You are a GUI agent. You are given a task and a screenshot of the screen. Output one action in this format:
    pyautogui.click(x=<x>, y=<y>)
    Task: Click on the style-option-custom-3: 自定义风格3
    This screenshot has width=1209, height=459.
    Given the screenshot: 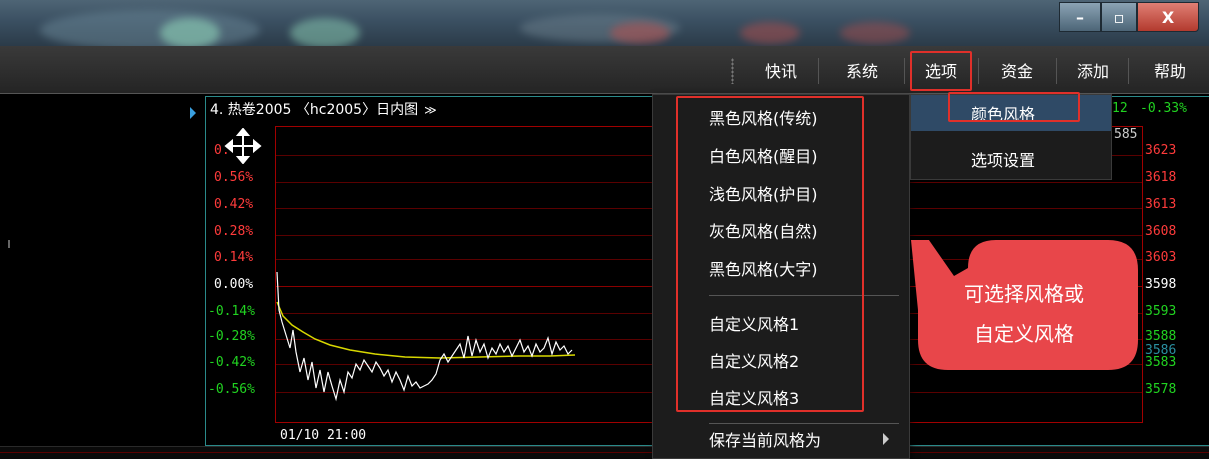 What is the action you would take?
    pyautogui.click(x=781, y=397)
    